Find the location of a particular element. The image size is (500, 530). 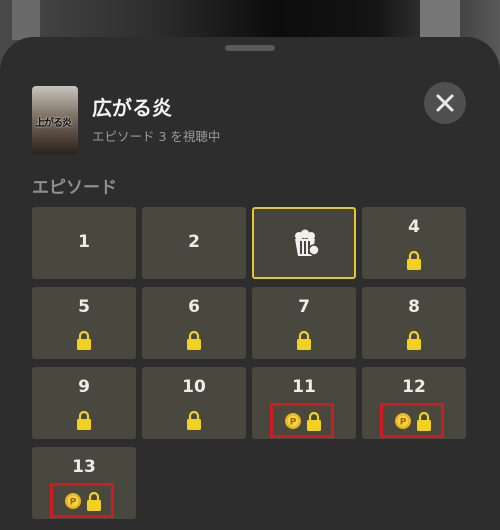

episode-tile-13: 13 P is located at coordinates (84, 483).